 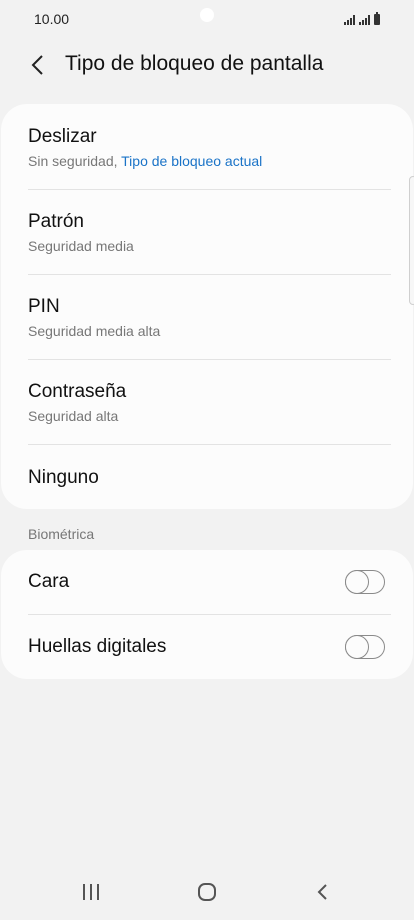 I want to click on navigation-bar, so click(x=207, y=892).